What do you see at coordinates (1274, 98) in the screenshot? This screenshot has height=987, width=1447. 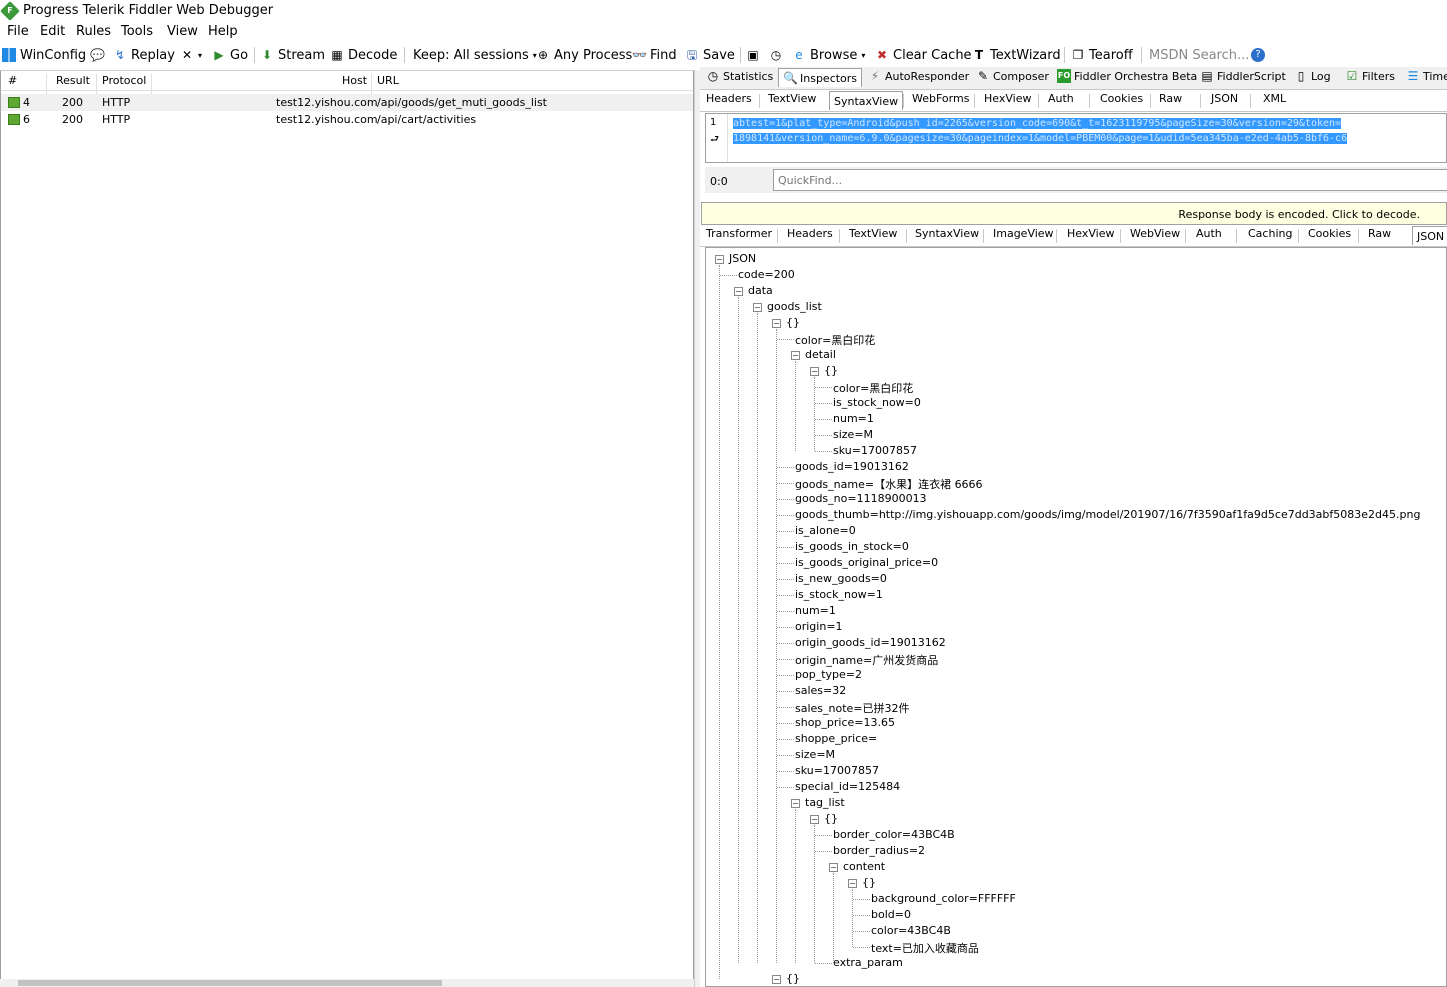 I see `req-tab-xml: XML` at bounding box center [1274, 98].